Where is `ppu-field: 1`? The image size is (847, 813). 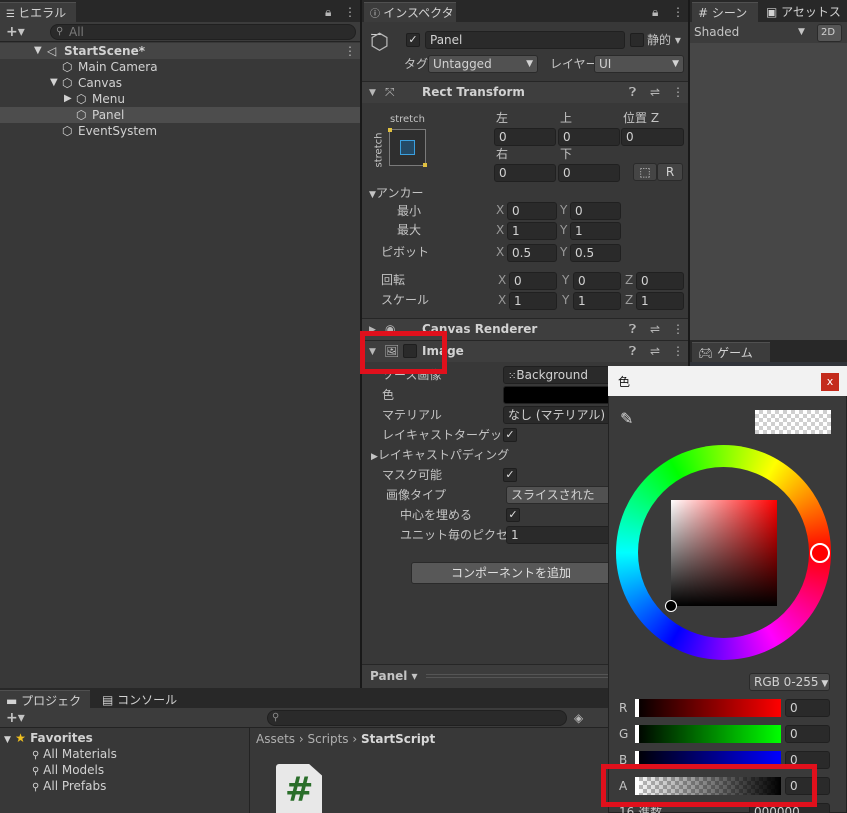 ppu-field: 1 is located at coordinates (559, 535).